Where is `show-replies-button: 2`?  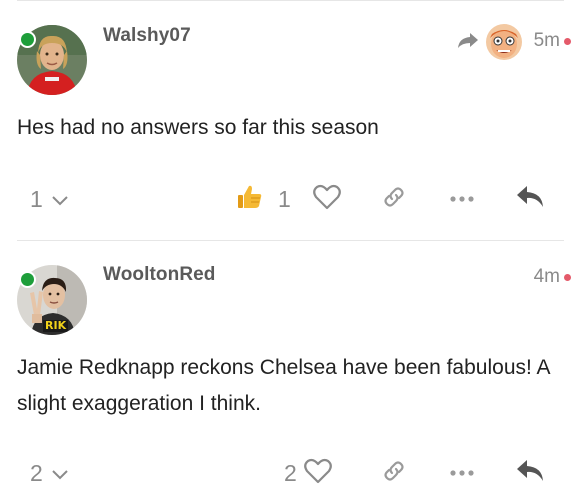
show-replies-button: 2 is located at coordinates (49, 473).